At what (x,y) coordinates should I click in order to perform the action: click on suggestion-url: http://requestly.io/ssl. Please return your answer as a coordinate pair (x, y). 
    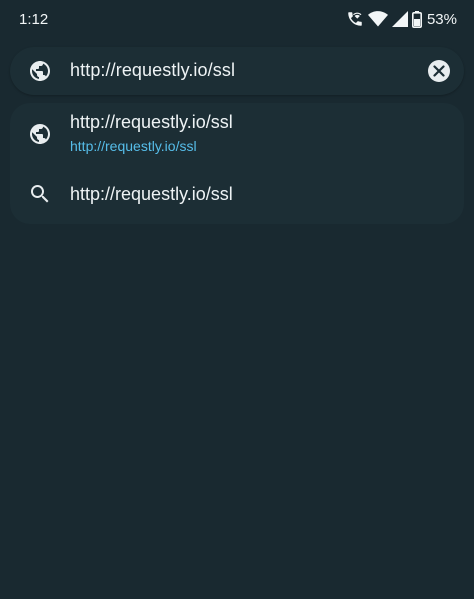
    Looking at the image, I should click on (133, 146).